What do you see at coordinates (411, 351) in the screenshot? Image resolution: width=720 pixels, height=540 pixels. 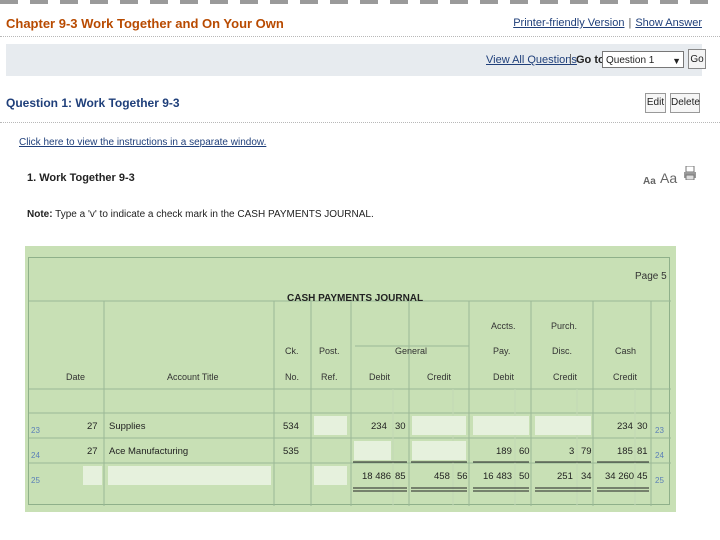 I see `header-general: General` at bounding box center [411, 351].